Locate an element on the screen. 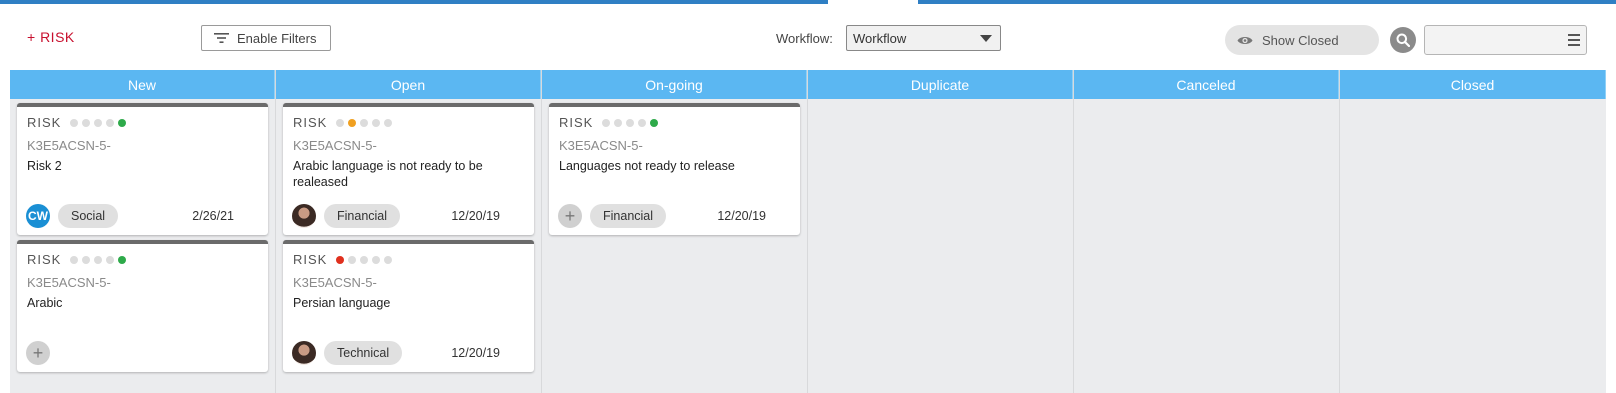 This screenshot has width=1616, height=393. avatar: CW is located at coordinates (38, 216).